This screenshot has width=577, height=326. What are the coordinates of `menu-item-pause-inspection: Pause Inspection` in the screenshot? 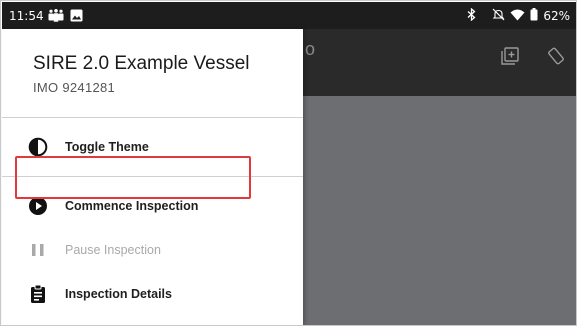 It's located at (152, 250).